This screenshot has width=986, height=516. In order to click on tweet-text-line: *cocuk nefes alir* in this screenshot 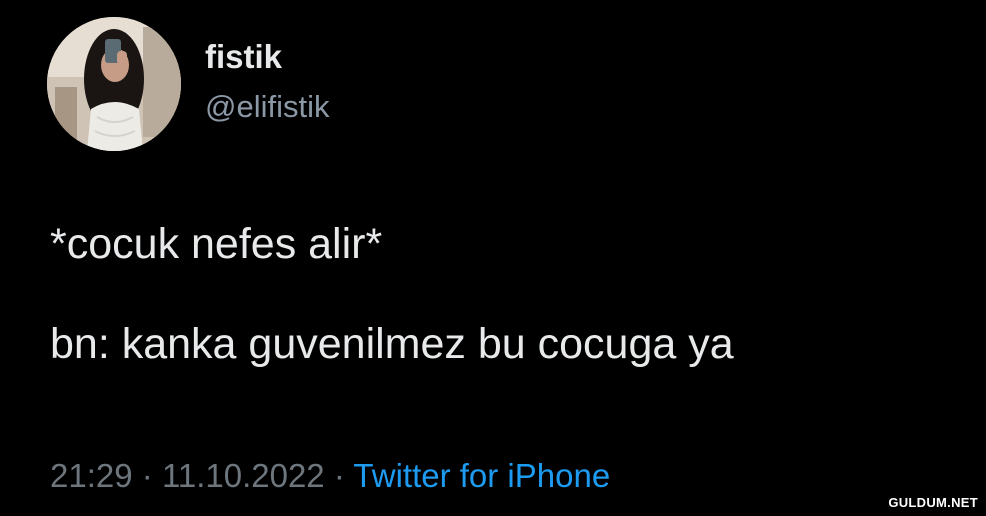, I will do `click(216, 244)`.